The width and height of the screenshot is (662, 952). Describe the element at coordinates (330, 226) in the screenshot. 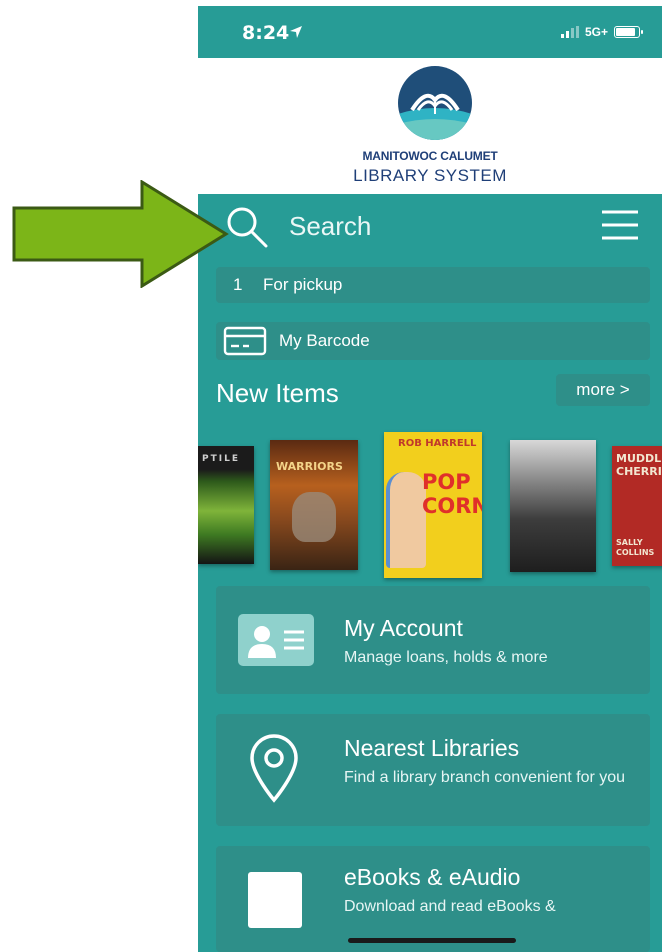

I see `search-input: Search` at that location.